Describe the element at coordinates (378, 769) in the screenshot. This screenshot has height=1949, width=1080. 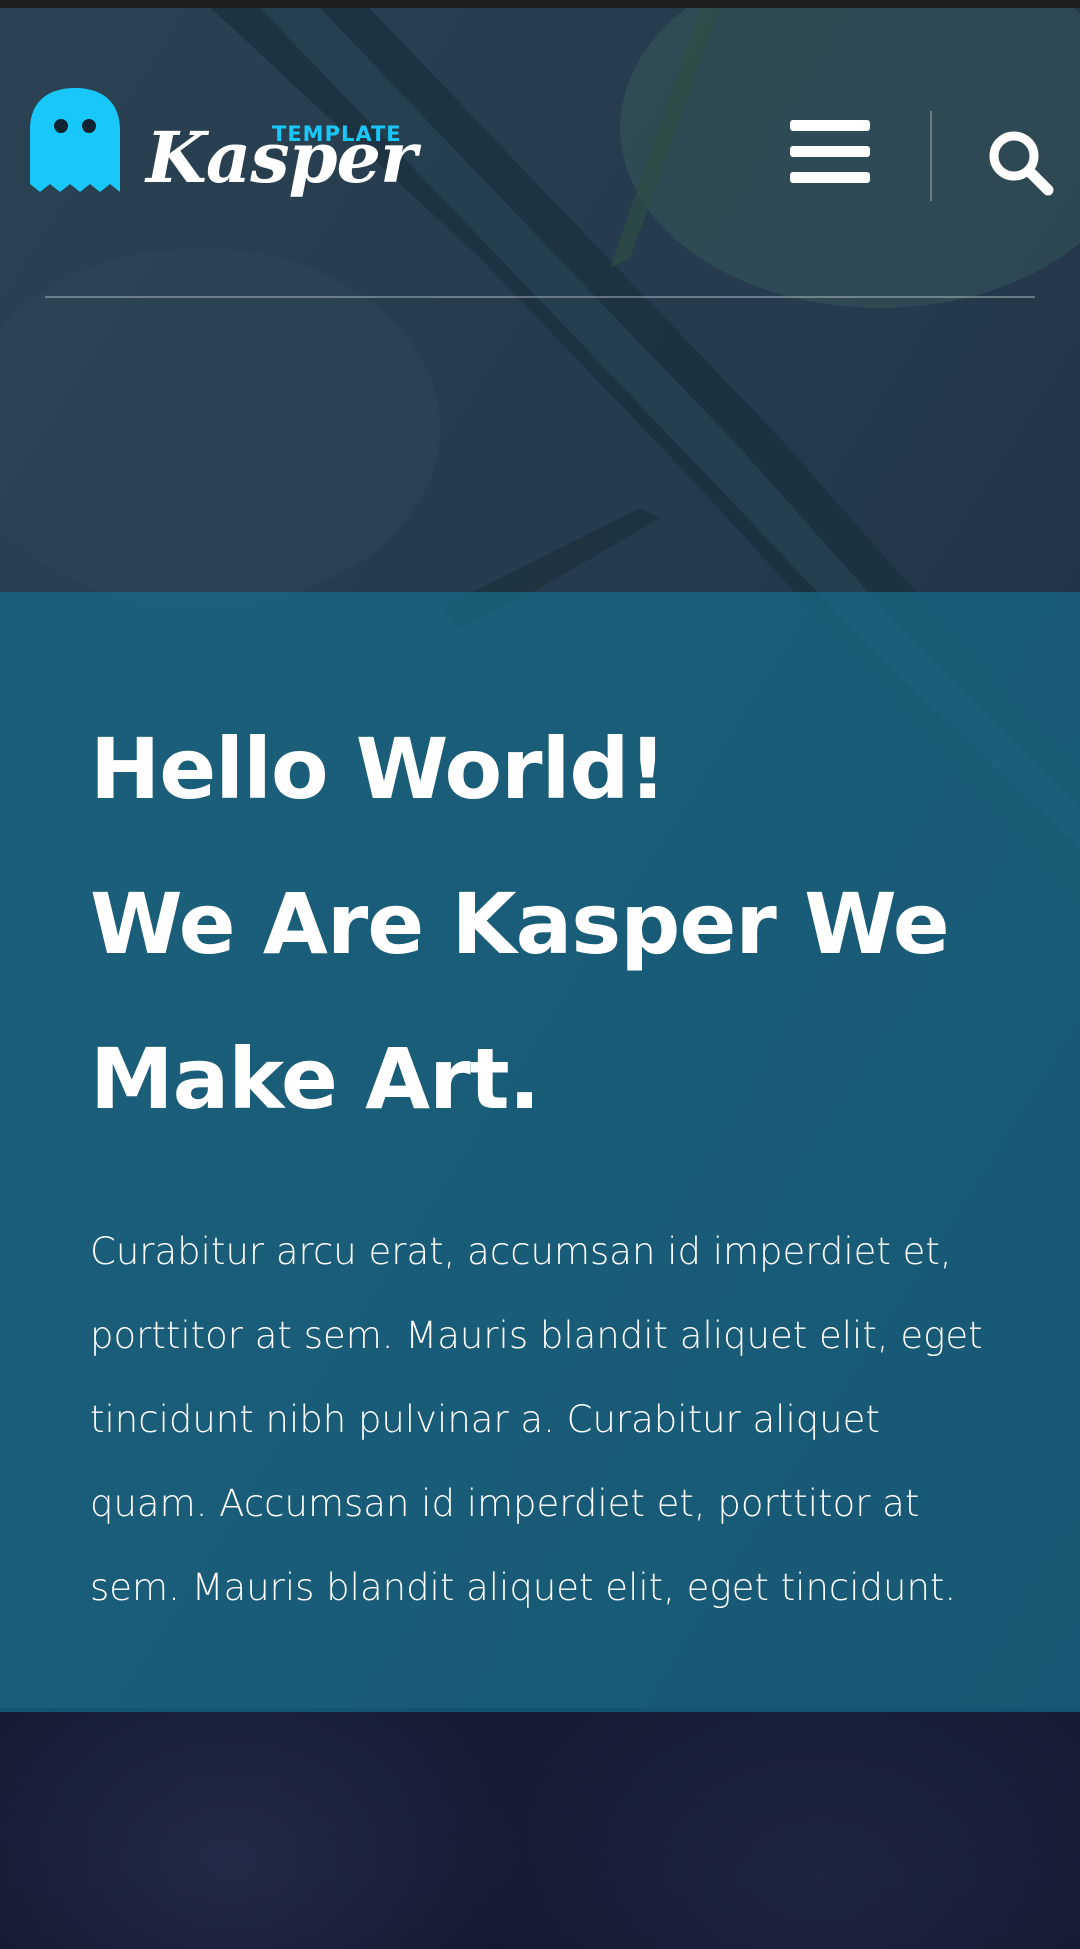
I see `intro-heading-line: Hello World!` at that location.